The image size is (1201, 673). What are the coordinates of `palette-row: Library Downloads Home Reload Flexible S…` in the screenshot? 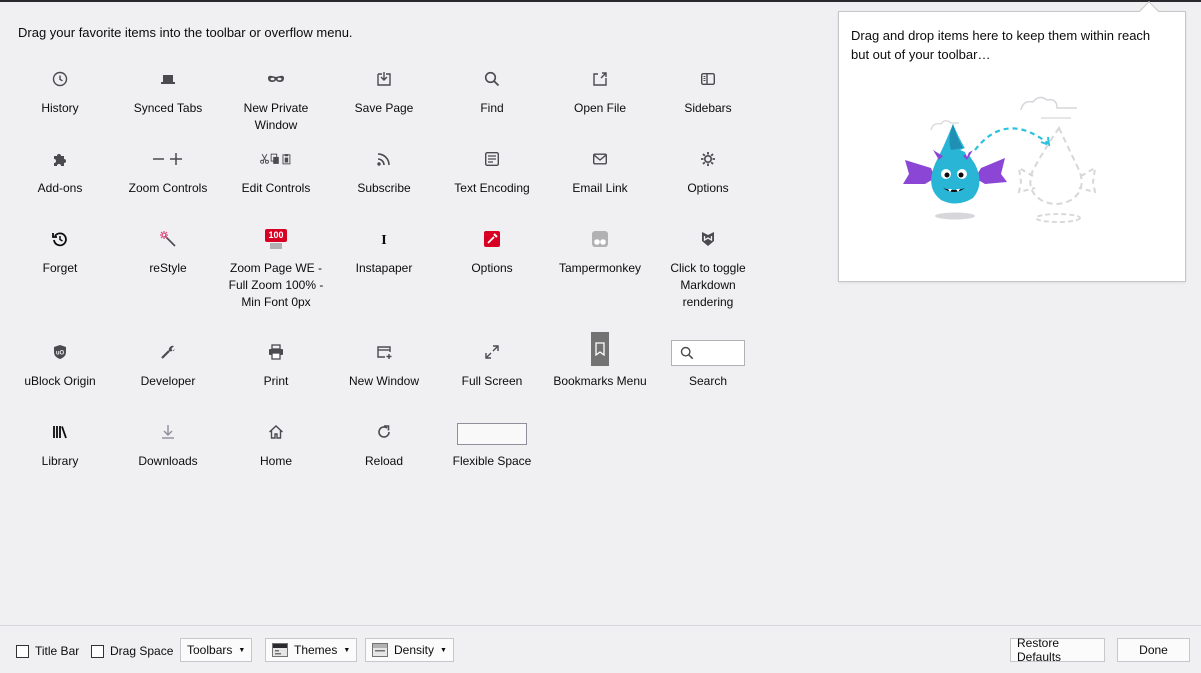 It's located at (384, 455).